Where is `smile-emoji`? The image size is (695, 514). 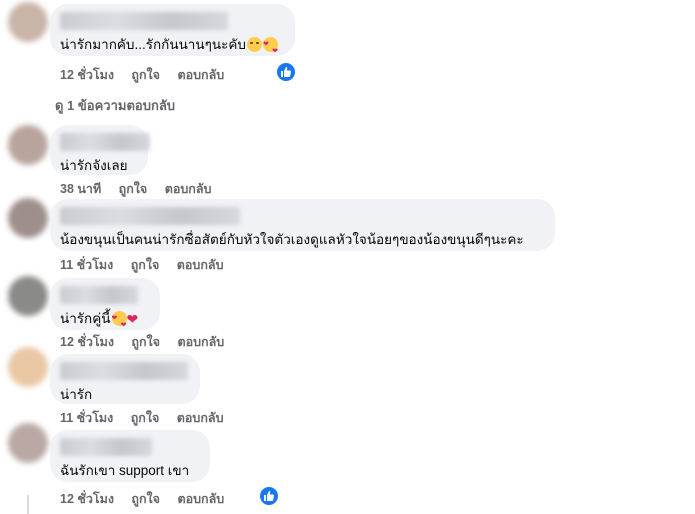 smile-emoji is located at coordinates (254, 44).